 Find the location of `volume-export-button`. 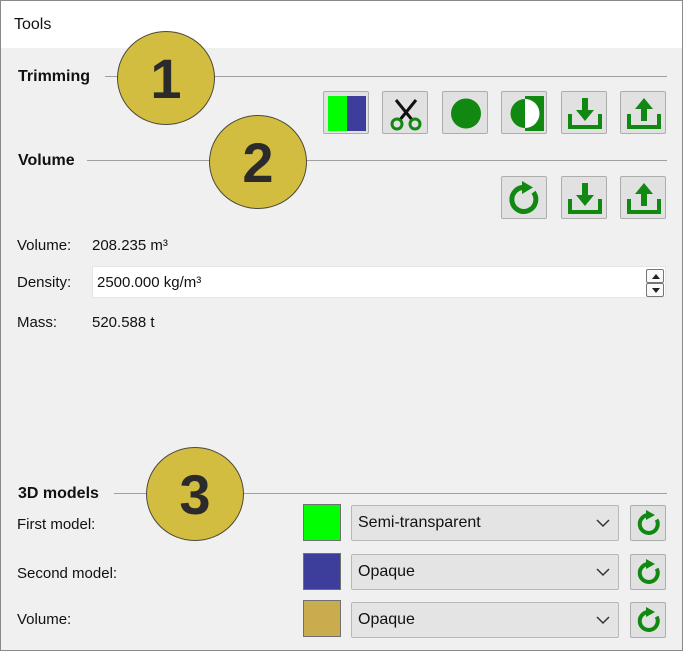

volume-export-button is located at coordinates (643, 197).